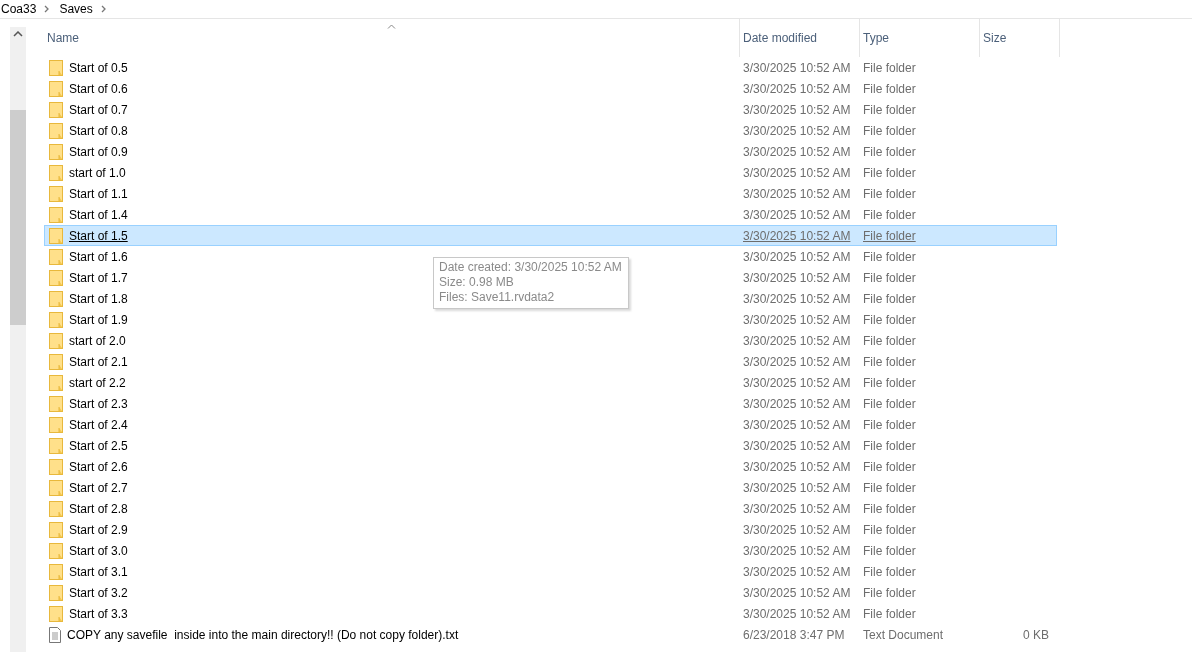 The width and height of the screenshot is (1192, 652). What do you see at coordinates (98, 361) in the screenshot?
I see `file-name: Start of 2.1` at bounding box center [98, 361].